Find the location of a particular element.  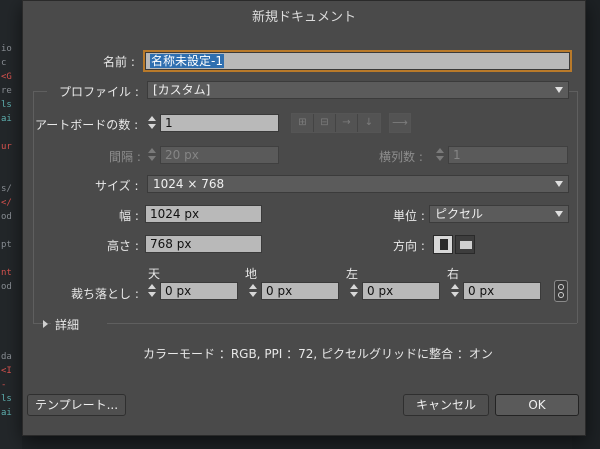

section-border-top-left is located at coordinates (40, 91).